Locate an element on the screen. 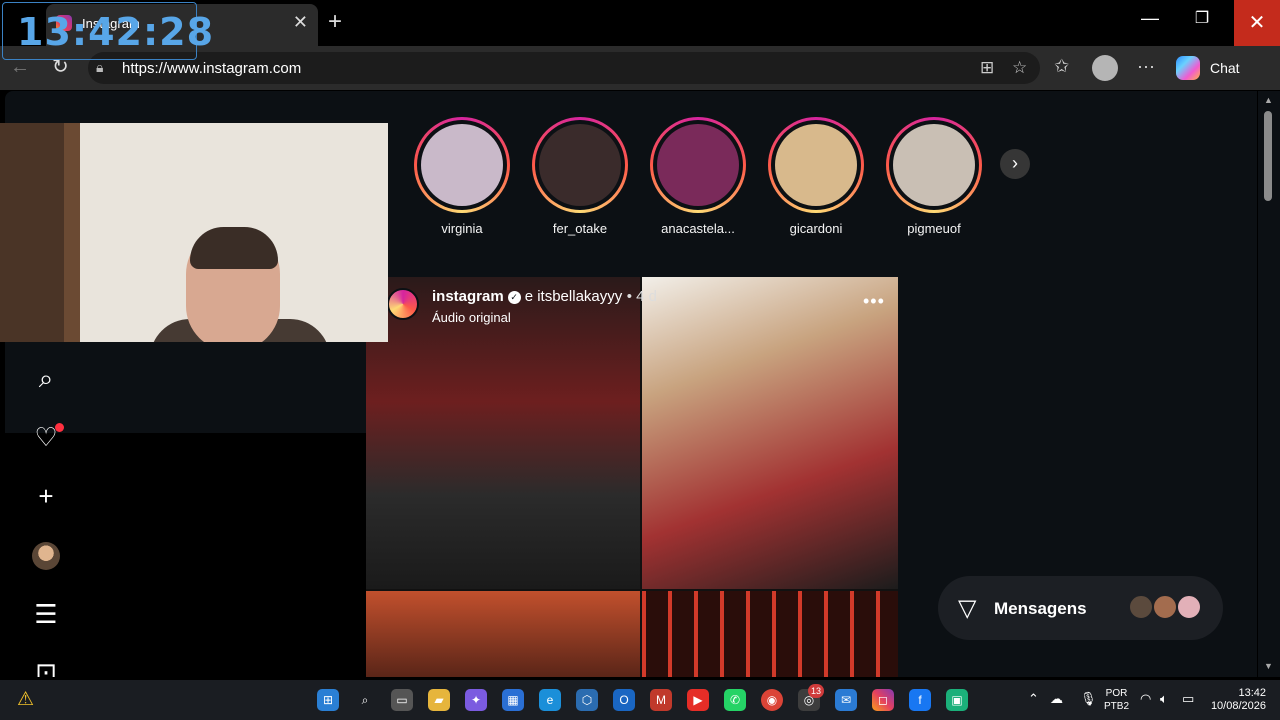  story-item: gicardoni is located at coordinates (816, 176).